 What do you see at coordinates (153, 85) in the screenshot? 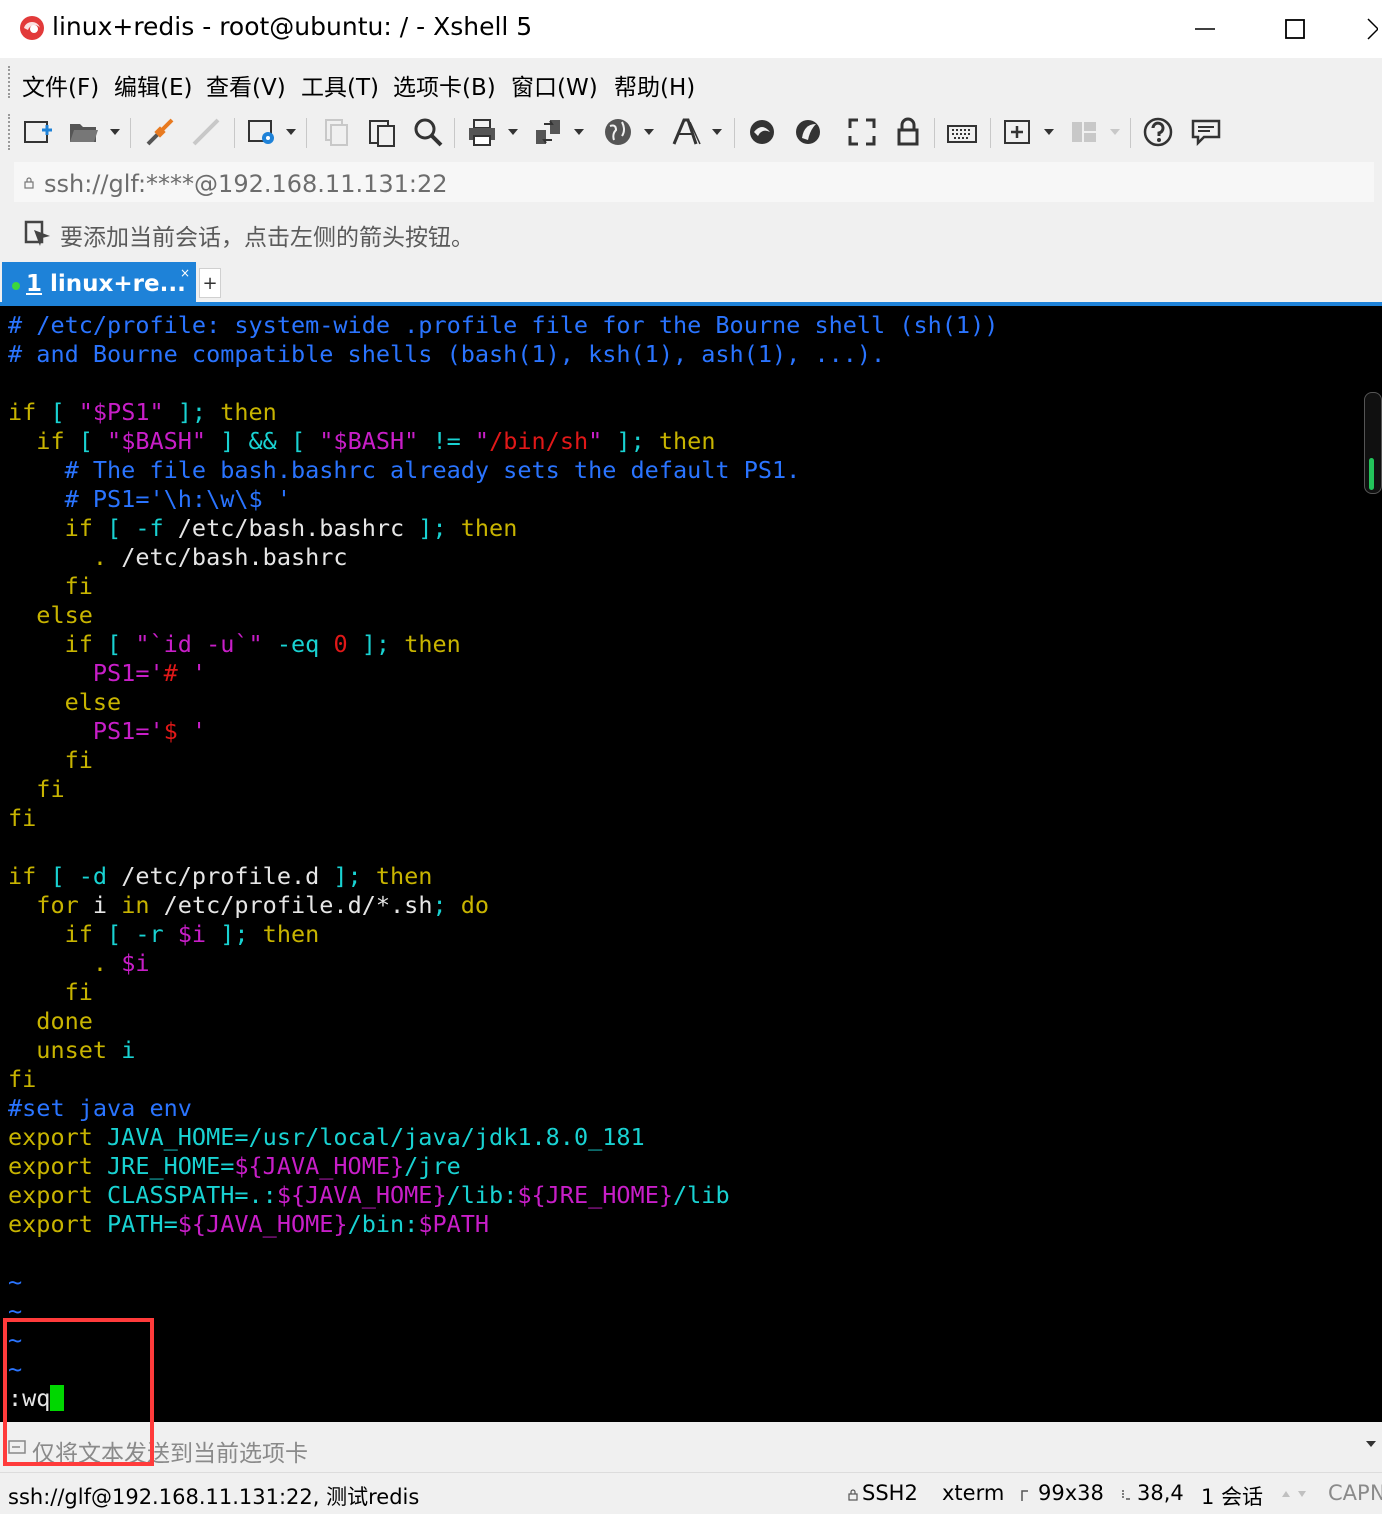
I see `menu-edit: 编辑(E)` at bounding box center [153, 85].